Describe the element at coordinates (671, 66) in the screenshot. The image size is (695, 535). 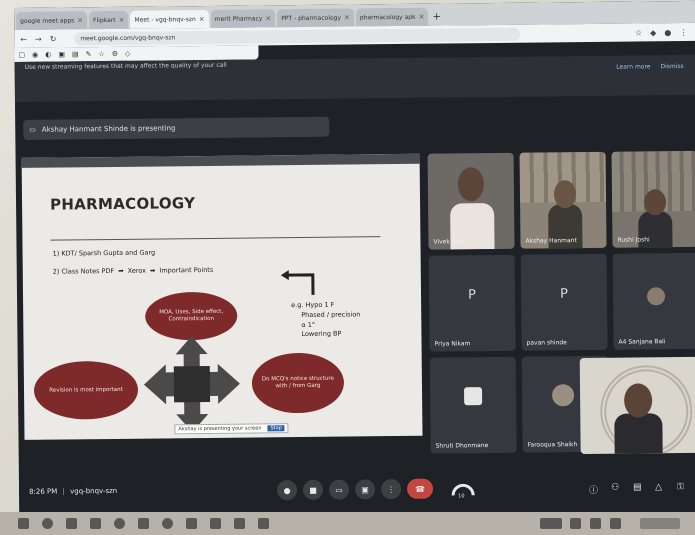
I see `dismiss-link: Dismiss` at that location.